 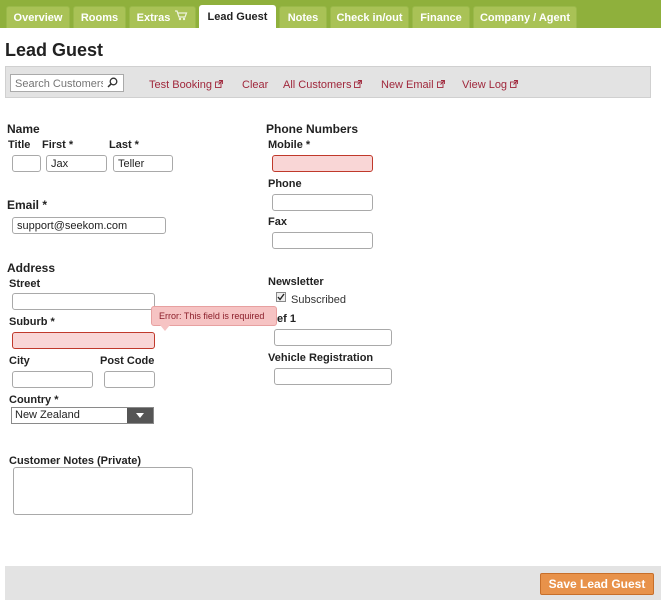 I want to click on suburb-label: Suburb *, so click(x=32, y=322).